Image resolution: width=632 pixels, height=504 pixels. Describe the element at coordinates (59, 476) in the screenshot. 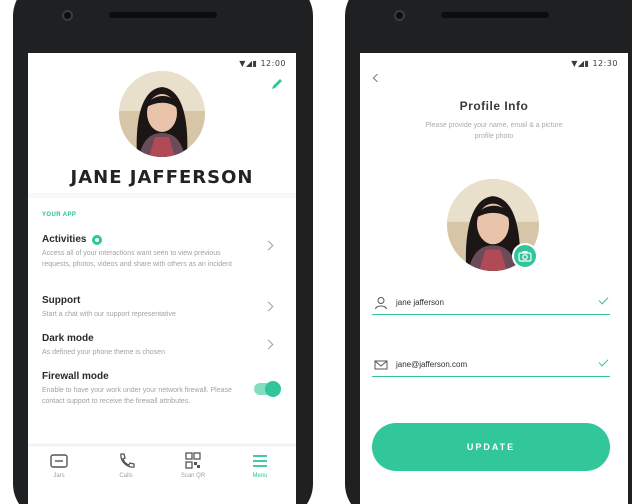

I see `nav-label: Jars` at that location.